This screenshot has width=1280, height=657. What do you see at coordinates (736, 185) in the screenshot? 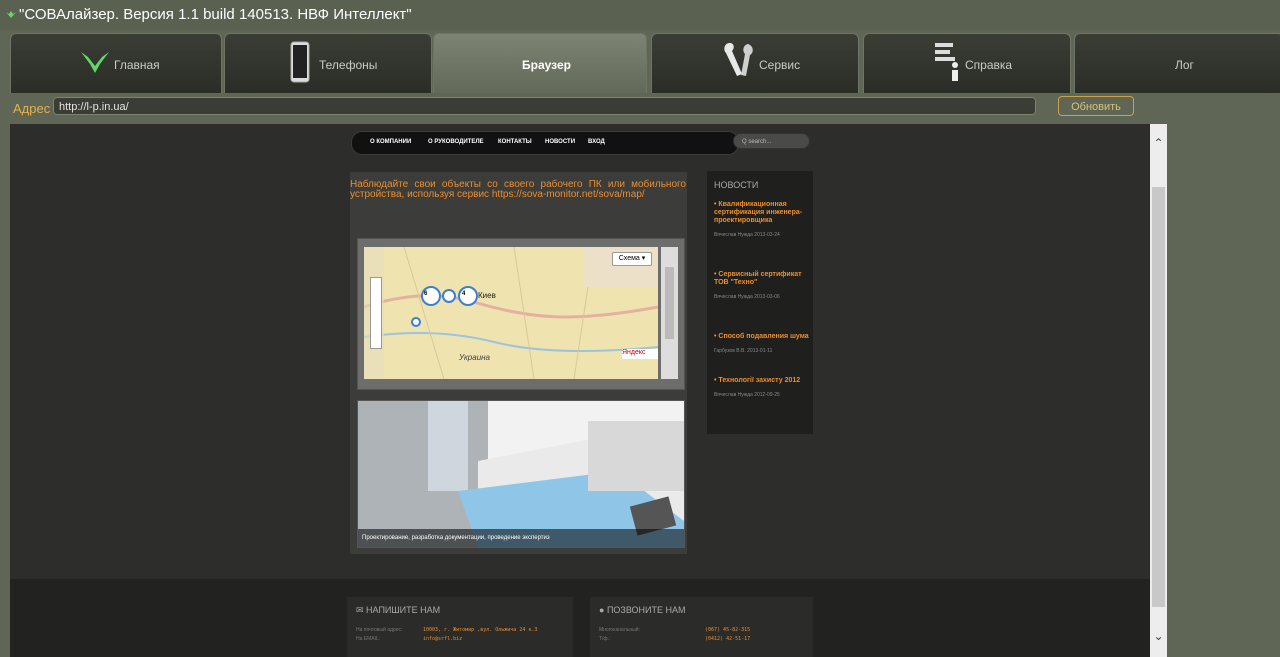
I see `news-heading: НОВОСТИ` at bounding box center [736, 185].